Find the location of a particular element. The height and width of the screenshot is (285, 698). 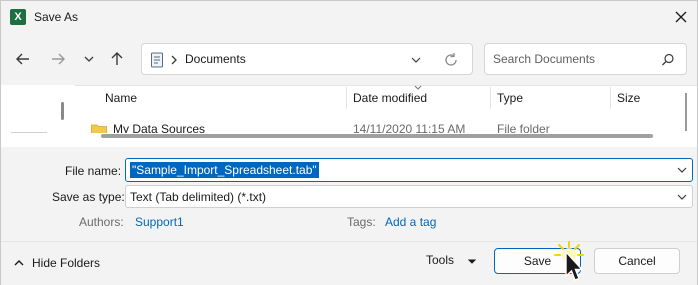

file-name-field: "Sample_Import_Spreadsheet.tab" is located at coordinates (409, 170).